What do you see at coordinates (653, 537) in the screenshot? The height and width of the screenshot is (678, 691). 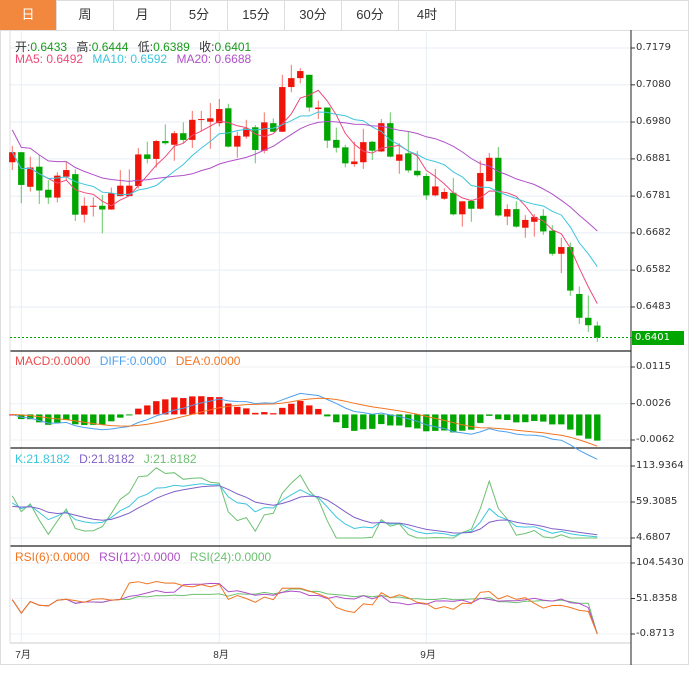 I see `kdj-axis-label: 4.6807` at bounding box center [653, 537].